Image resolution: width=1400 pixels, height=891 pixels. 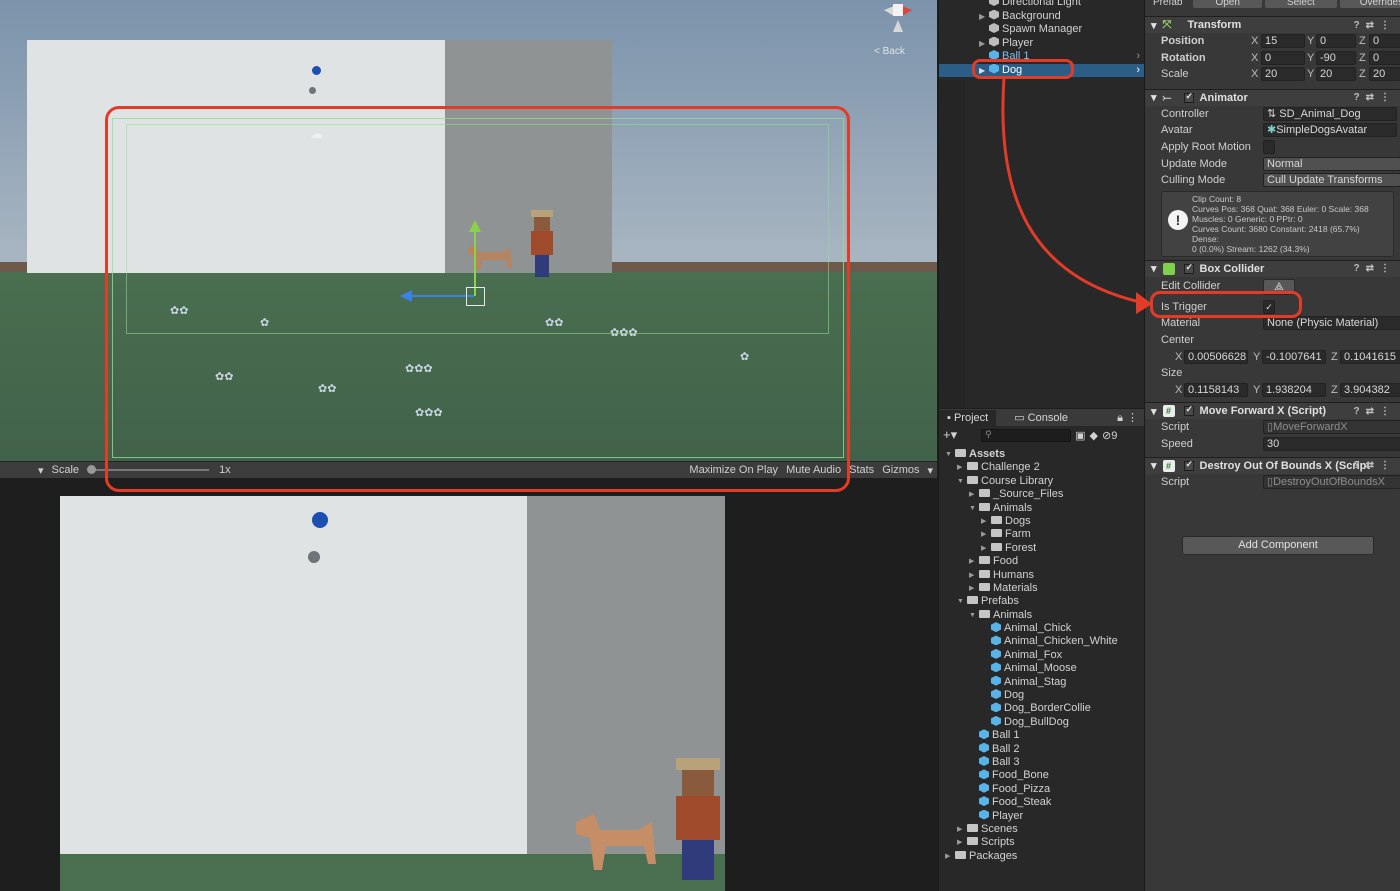 I want to click on project-item-animal-fox: Animal_Fox, so click(x=1041, y=655).